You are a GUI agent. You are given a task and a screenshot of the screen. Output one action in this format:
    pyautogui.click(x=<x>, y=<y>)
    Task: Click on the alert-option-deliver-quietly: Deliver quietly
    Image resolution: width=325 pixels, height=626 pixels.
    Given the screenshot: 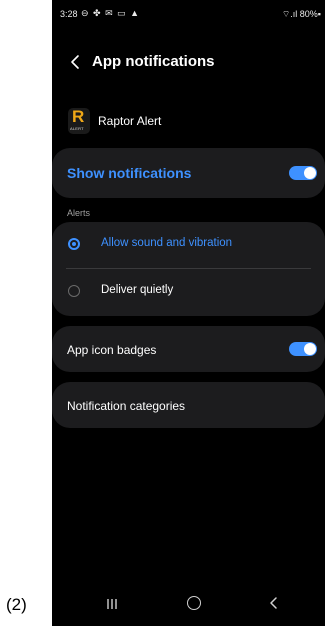 What is the action you would take?
    pyautogui.click(x=188, y=292)
    